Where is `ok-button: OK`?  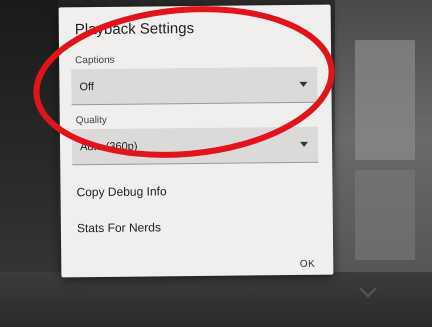 ok-button: OK is located at coordinates (308, 264).